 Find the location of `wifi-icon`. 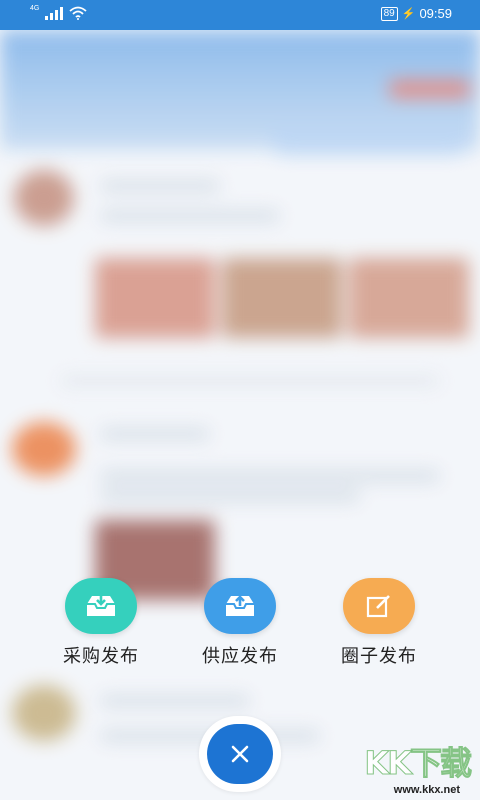

wifi-icon is located at coordinates (78, 13).